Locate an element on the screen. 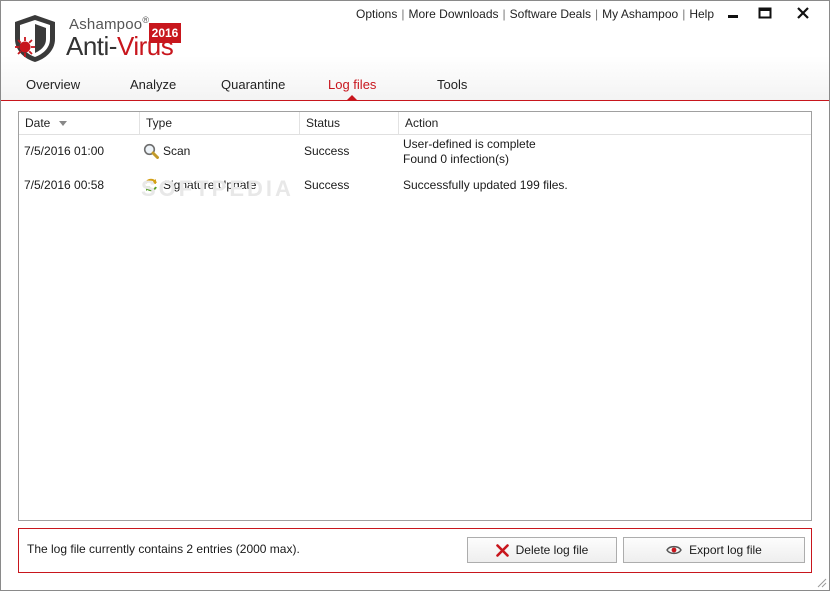 Image resolution: width=830 pixels, height=591 pixels. row-type: Scan is located at coordinates (177, 151).